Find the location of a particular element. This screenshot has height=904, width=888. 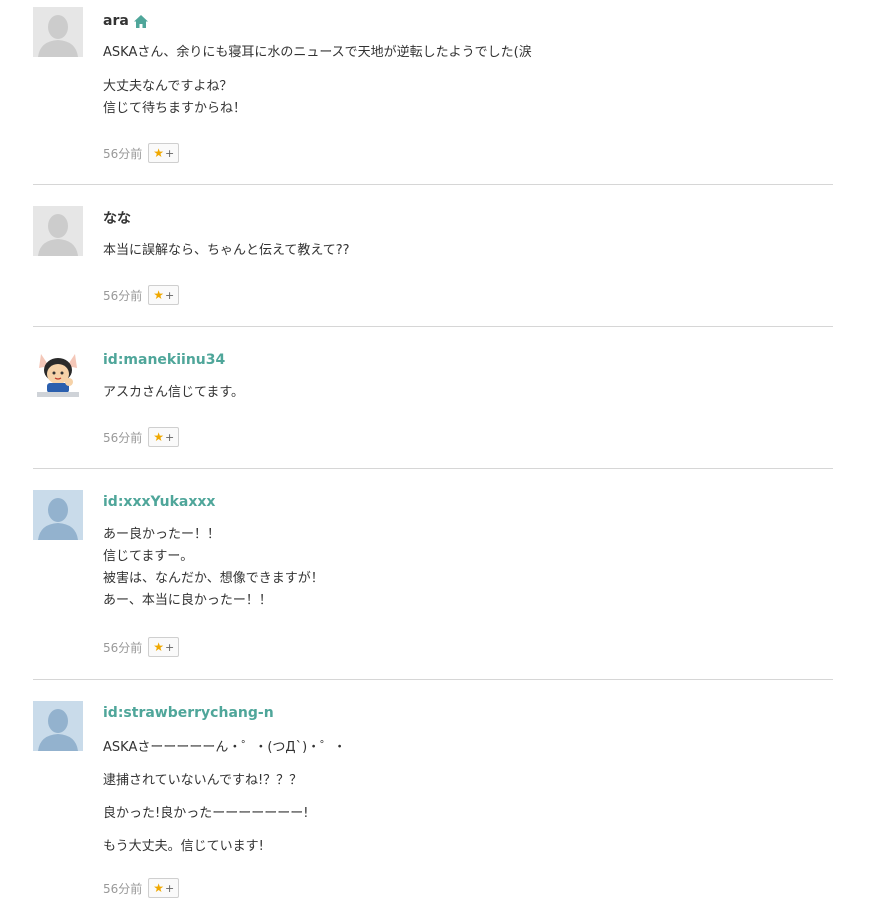

comment-text-line: もう大丈夫。信じています! is located at coordinates (183, 846).